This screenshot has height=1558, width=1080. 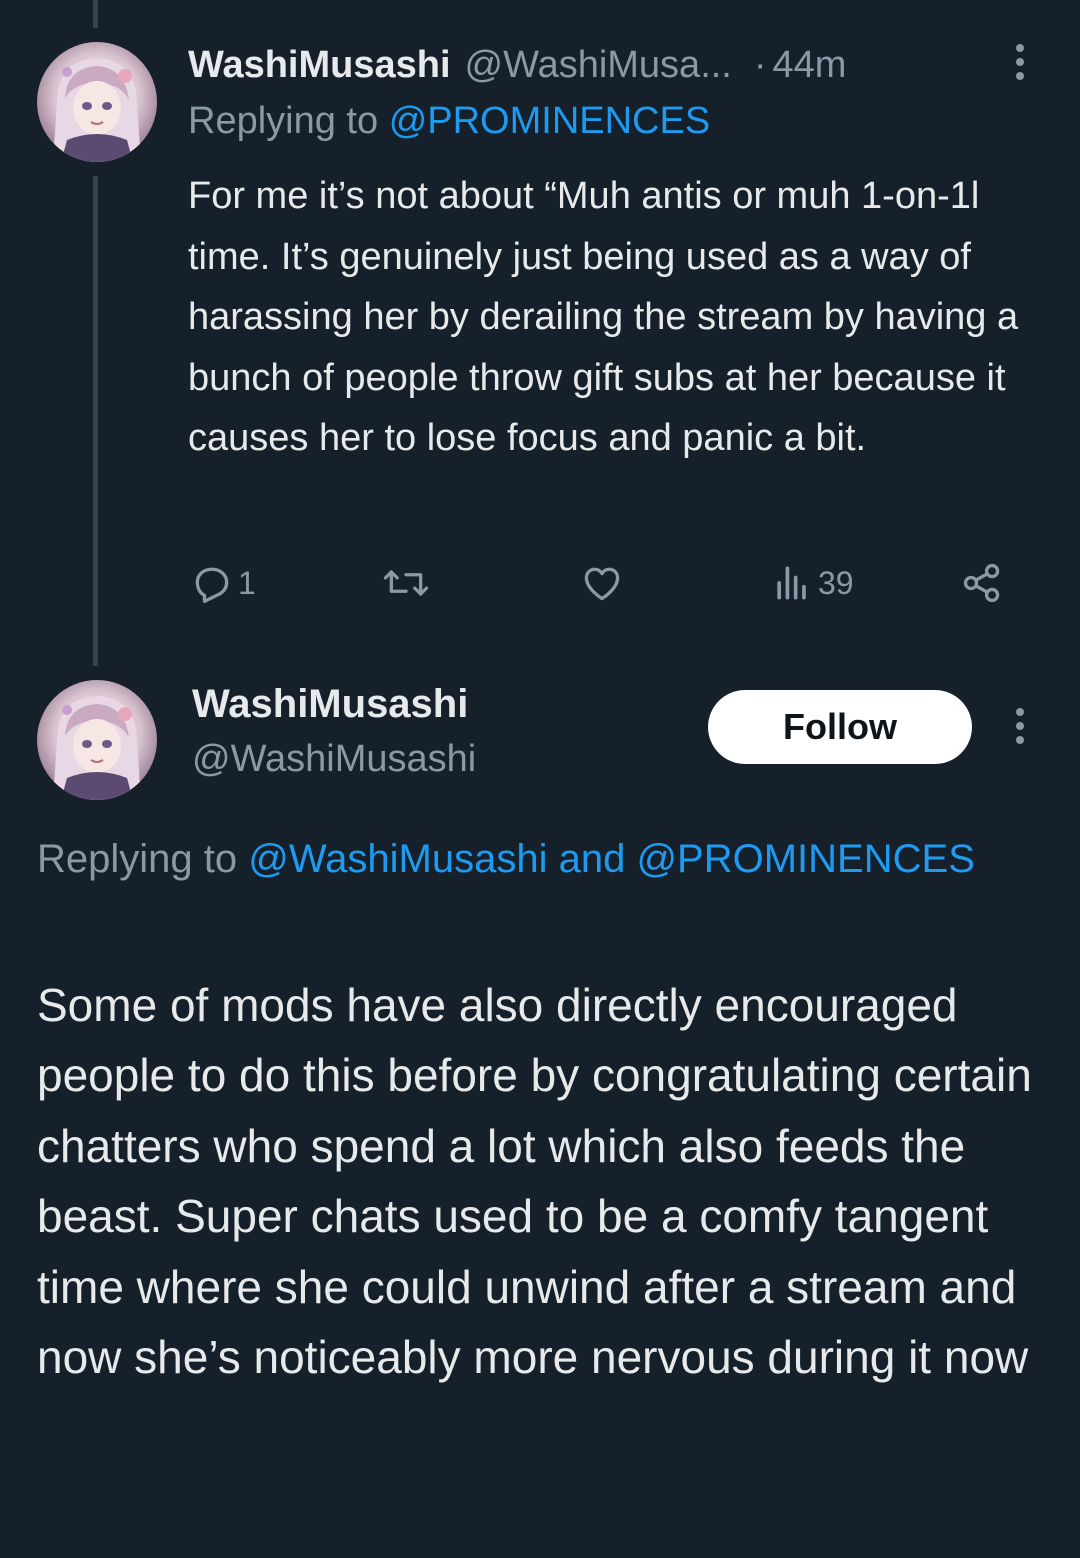 I want to click on share-button, so click(x=982, y=583).